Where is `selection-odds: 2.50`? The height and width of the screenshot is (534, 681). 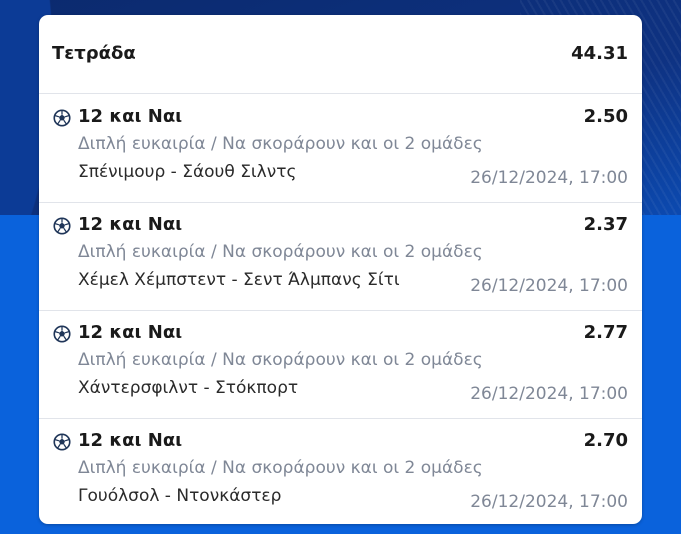 selection-odds: 2.50 is located at coordinates (605, 116).